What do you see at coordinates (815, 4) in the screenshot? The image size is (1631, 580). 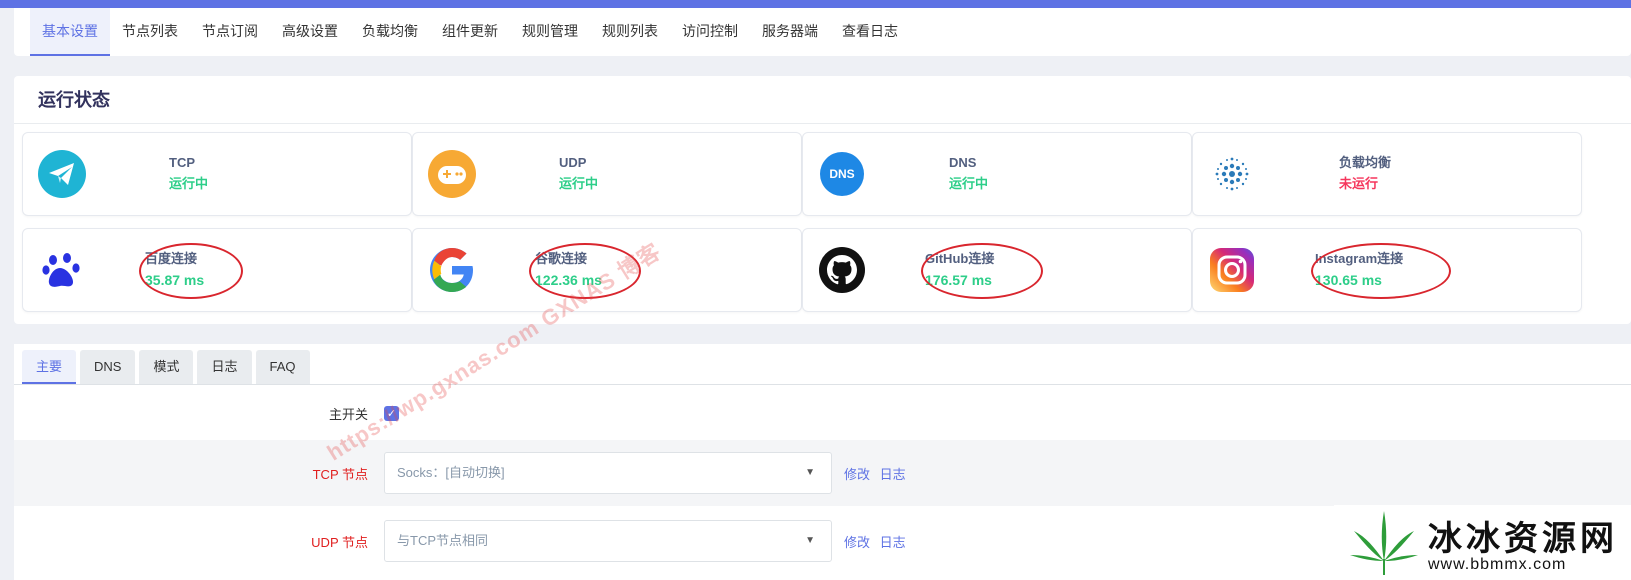 I see `top-accent-bar` at bounding box center [815, 4].